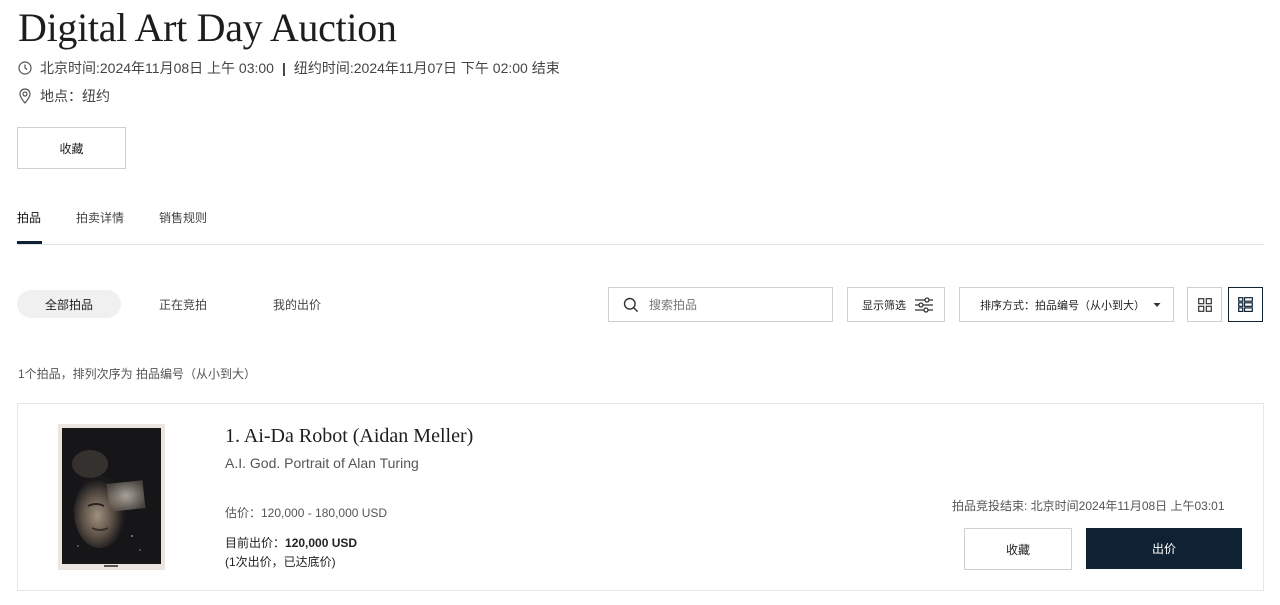 This screenshot has height=605, width=1280. What do you see at coordinates (1157, 304) in the screenshot?
I see `caret-down-icon` at bounding box center [1157, 304].